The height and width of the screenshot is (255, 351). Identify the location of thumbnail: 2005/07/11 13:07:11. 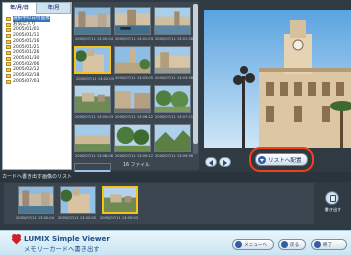
(173, 102).